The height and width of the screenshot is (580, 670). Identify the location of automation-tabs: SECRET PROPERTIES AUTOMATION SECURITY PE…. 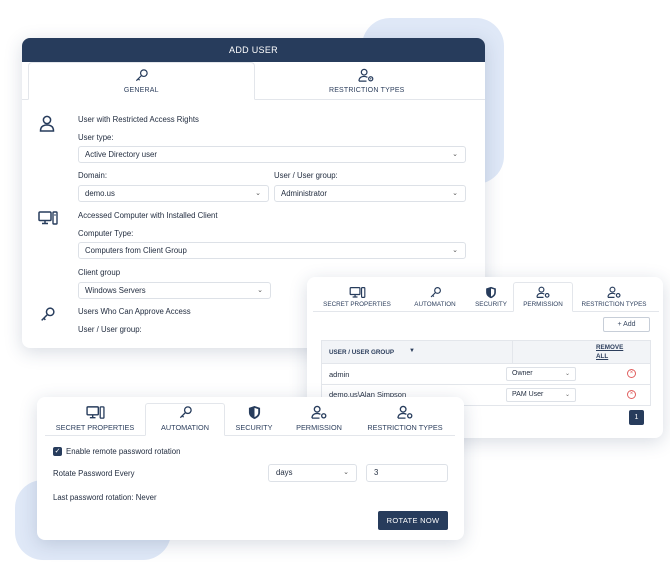
(250, 419).